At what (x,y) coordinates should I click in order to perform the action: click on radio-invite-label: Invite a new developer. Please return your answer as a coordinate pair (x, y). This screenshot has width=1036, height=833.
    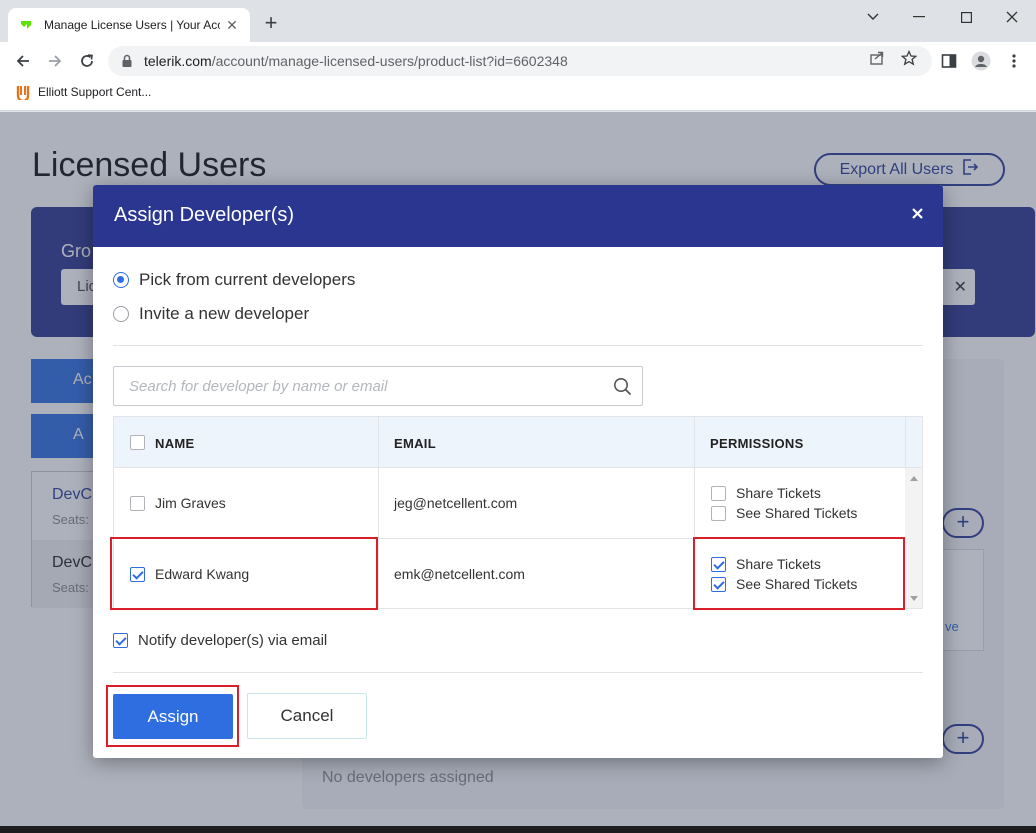
    Looking at the image, I should click on (224, 313).